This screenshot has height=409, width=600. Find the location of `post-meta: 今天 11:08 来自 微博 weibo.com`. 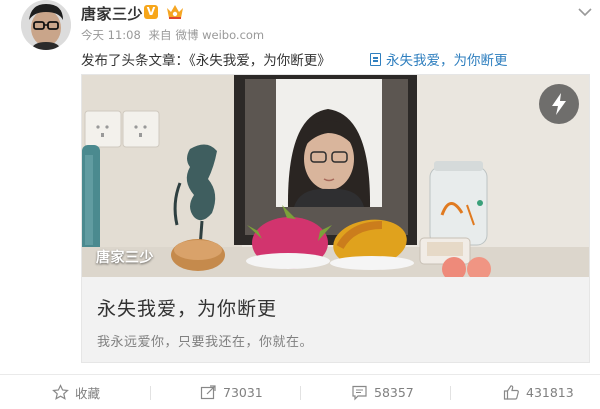

post-meta: 今天 11:08 来自 微博 weibo.com is located at coordinates (174, 35).